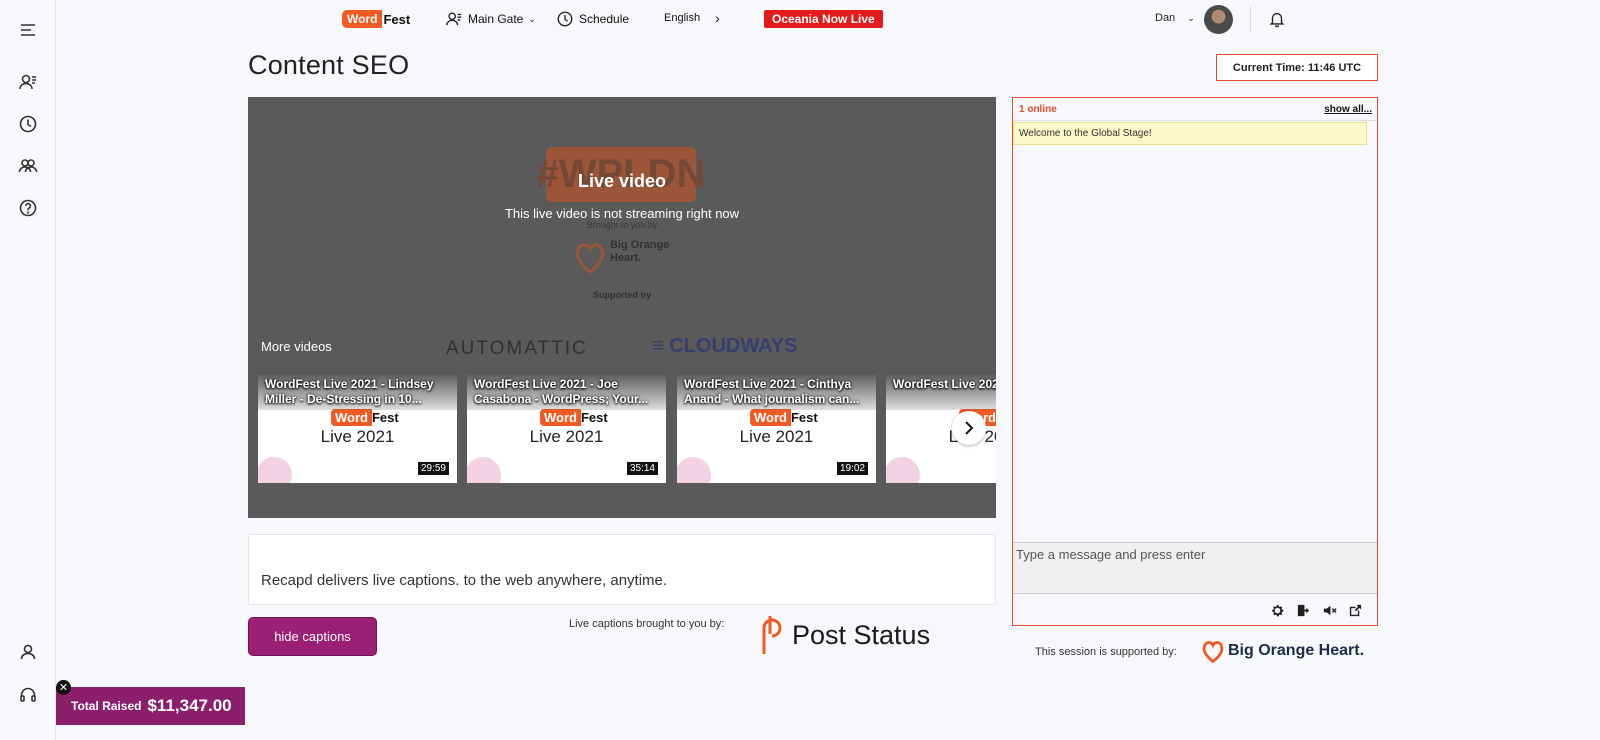  What do you see at coordinates (1297, 67) in the screenshot?
I see `current-time: Current Time: 11:46 UTC` at bounding box center [1297, 67].